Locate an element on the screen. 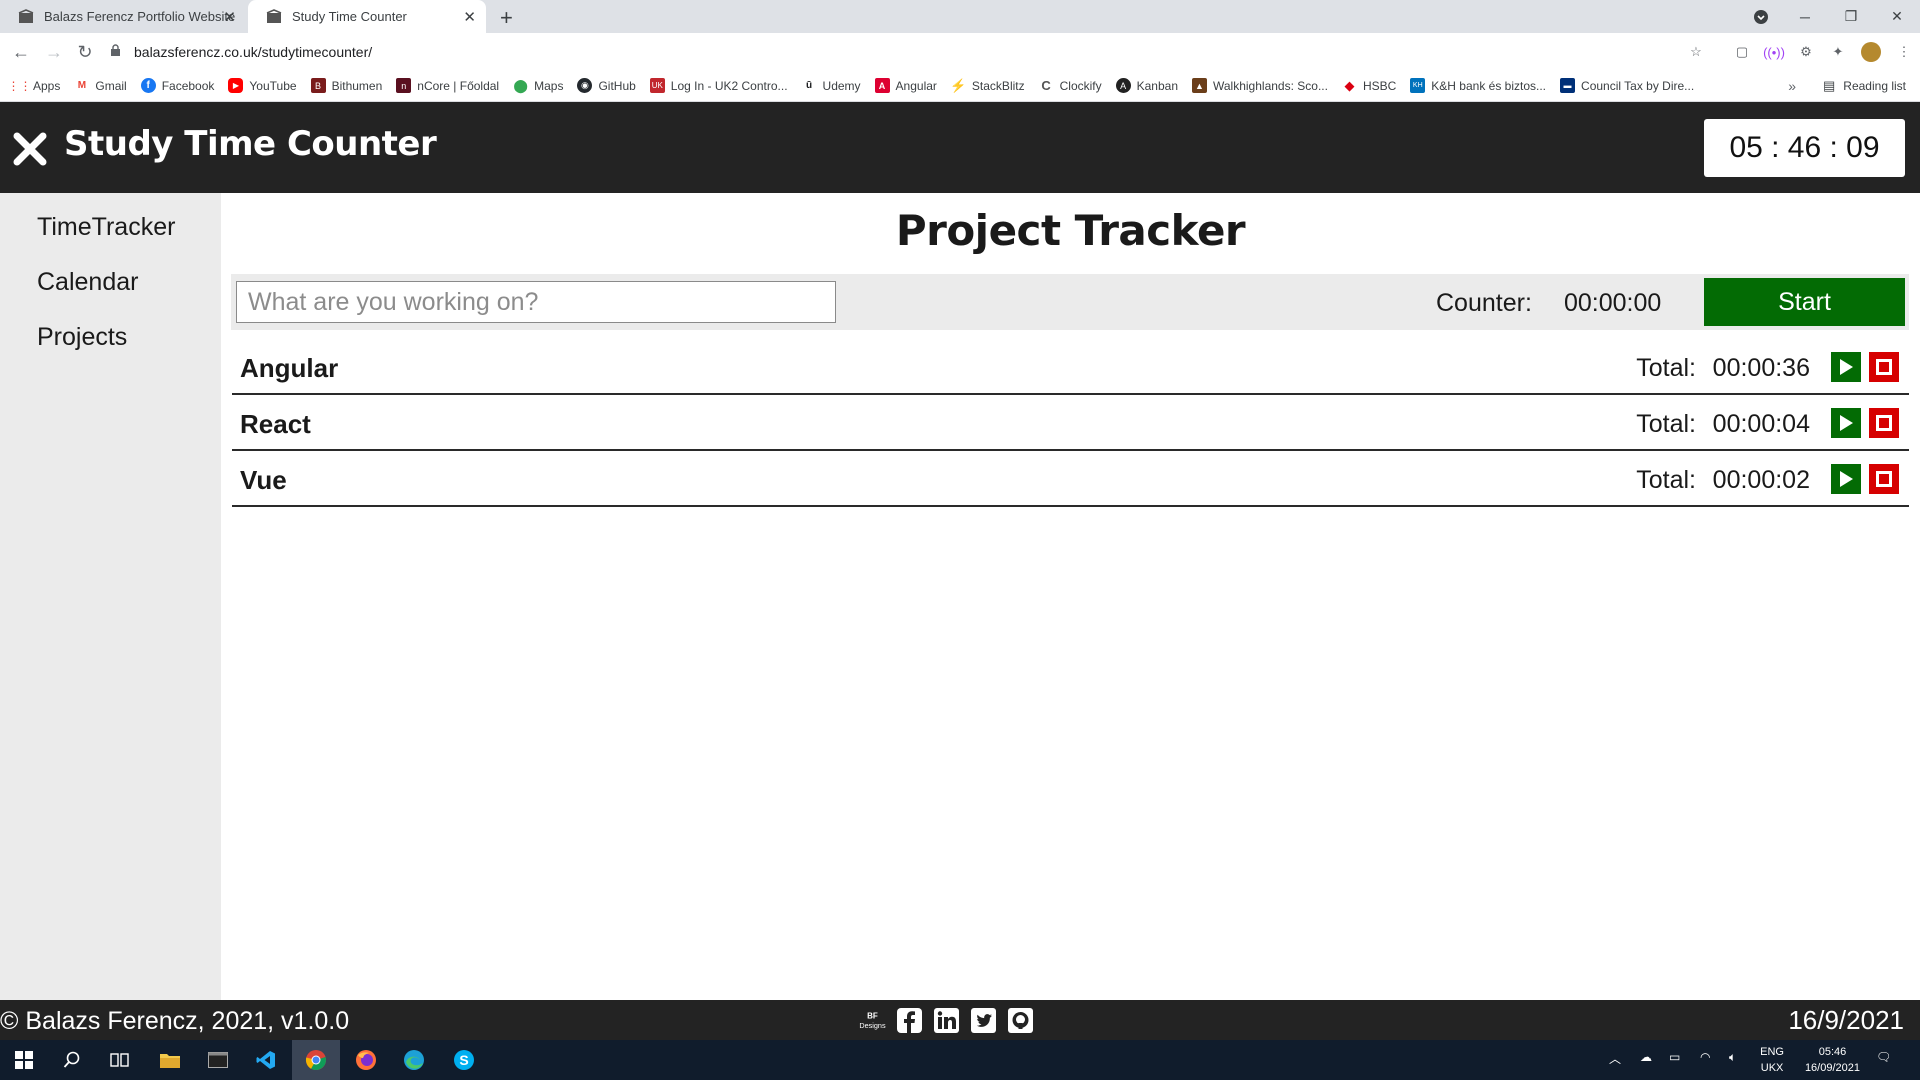 This screenshot has height=1080, width=1920. bookmark-star-icon: ☆ is located at coordinates (1696, 52).